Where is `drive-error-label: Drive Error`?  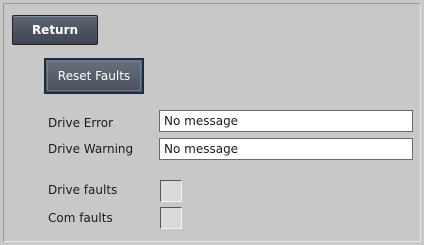 drive-error-label: Drive Error is located at coordinates (81, 123).